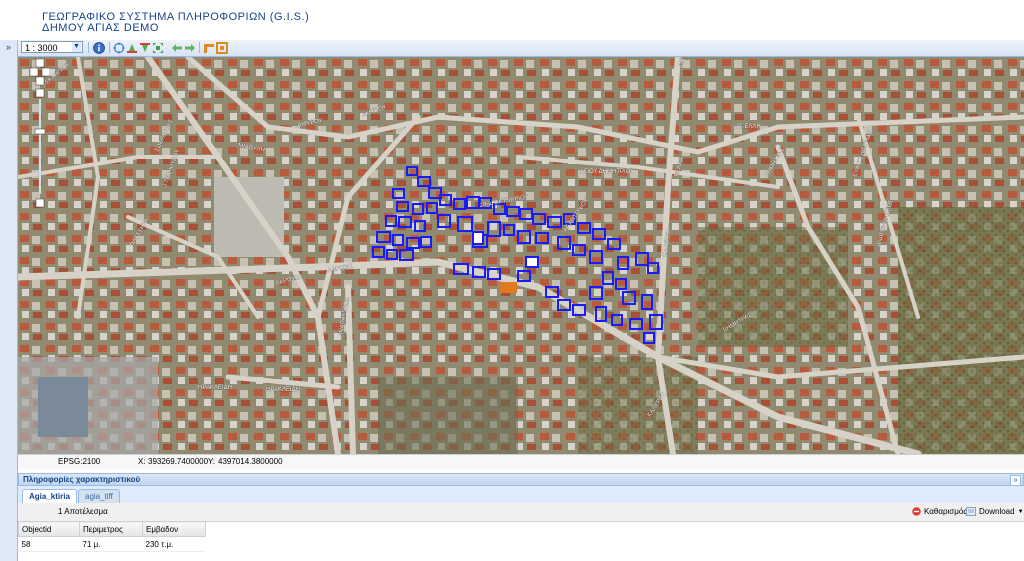  Describe the element at coordinates (971, 511) in the screenshot. I see `download-icon` at that location.